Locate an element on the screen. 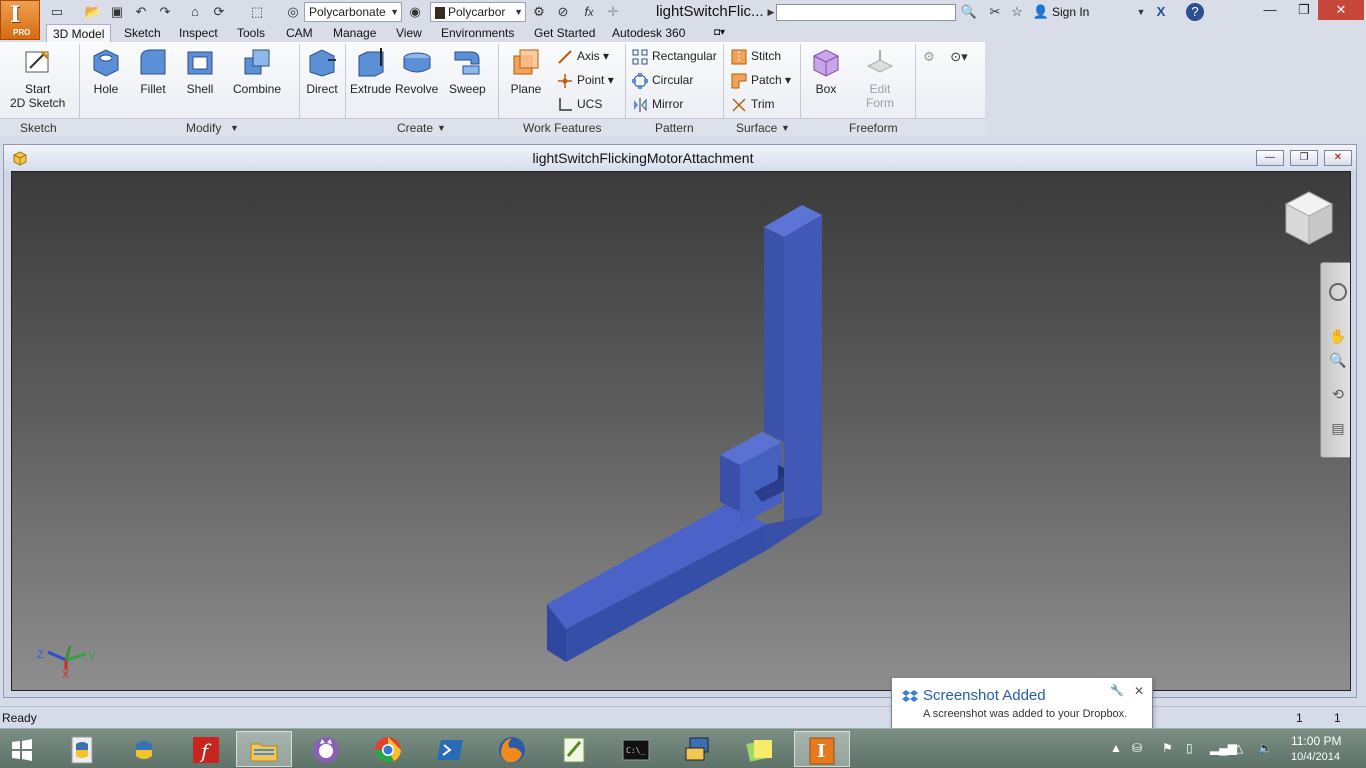 The height and width of the screenshot is (768, 1366). tab-environments: Environments is located at coordinates (477, 33).